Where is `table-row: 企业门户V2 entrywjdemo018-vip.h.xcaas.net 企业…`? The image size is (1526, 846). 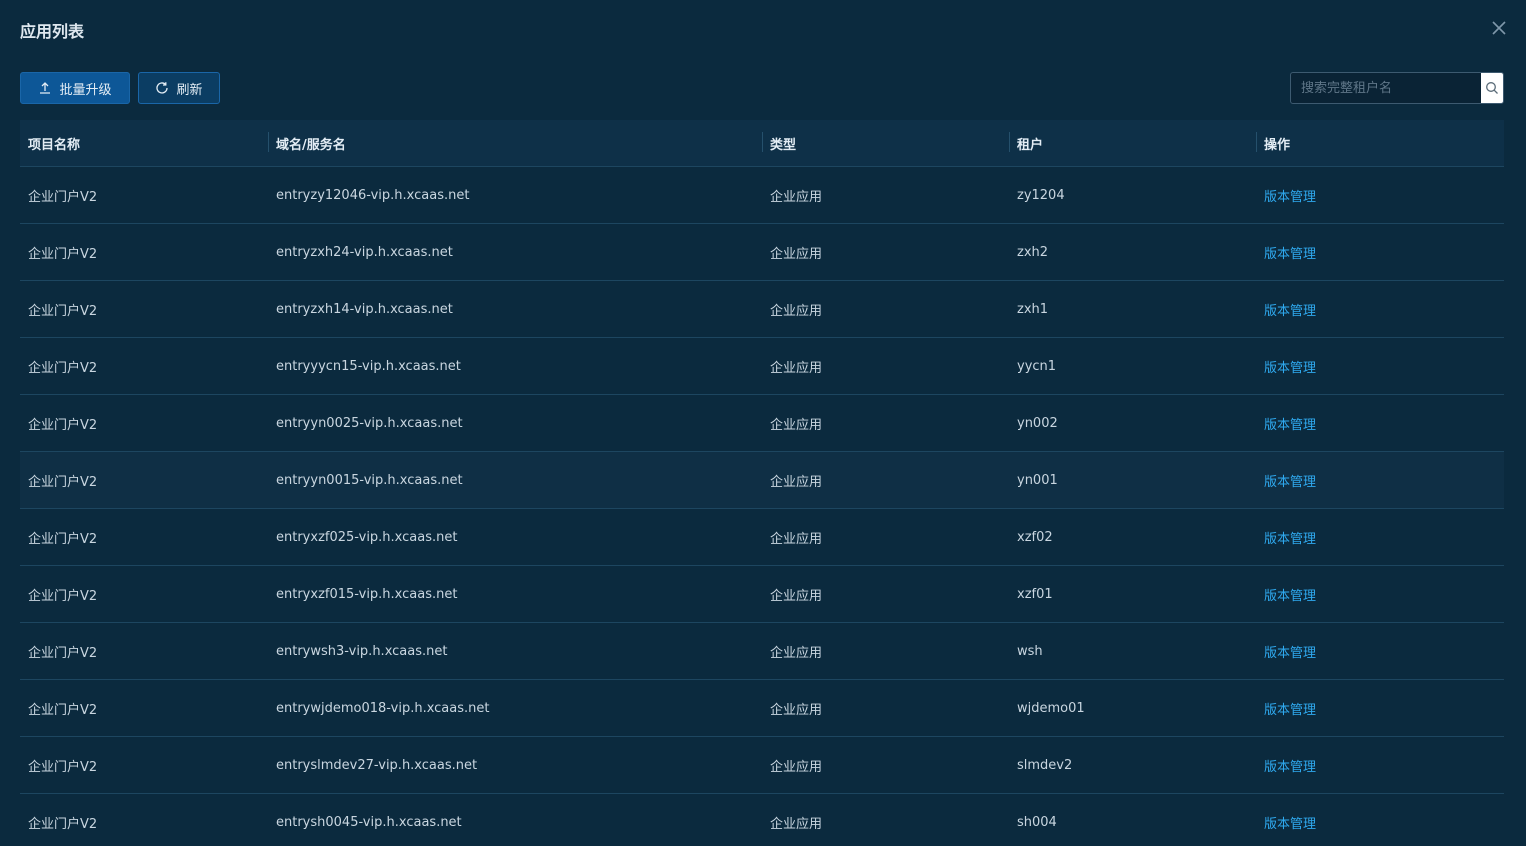 table-row: 企业门户V2 entrywjdemo018-vip.h.xcaas.net 企业… is located at coordinates (762, 708).